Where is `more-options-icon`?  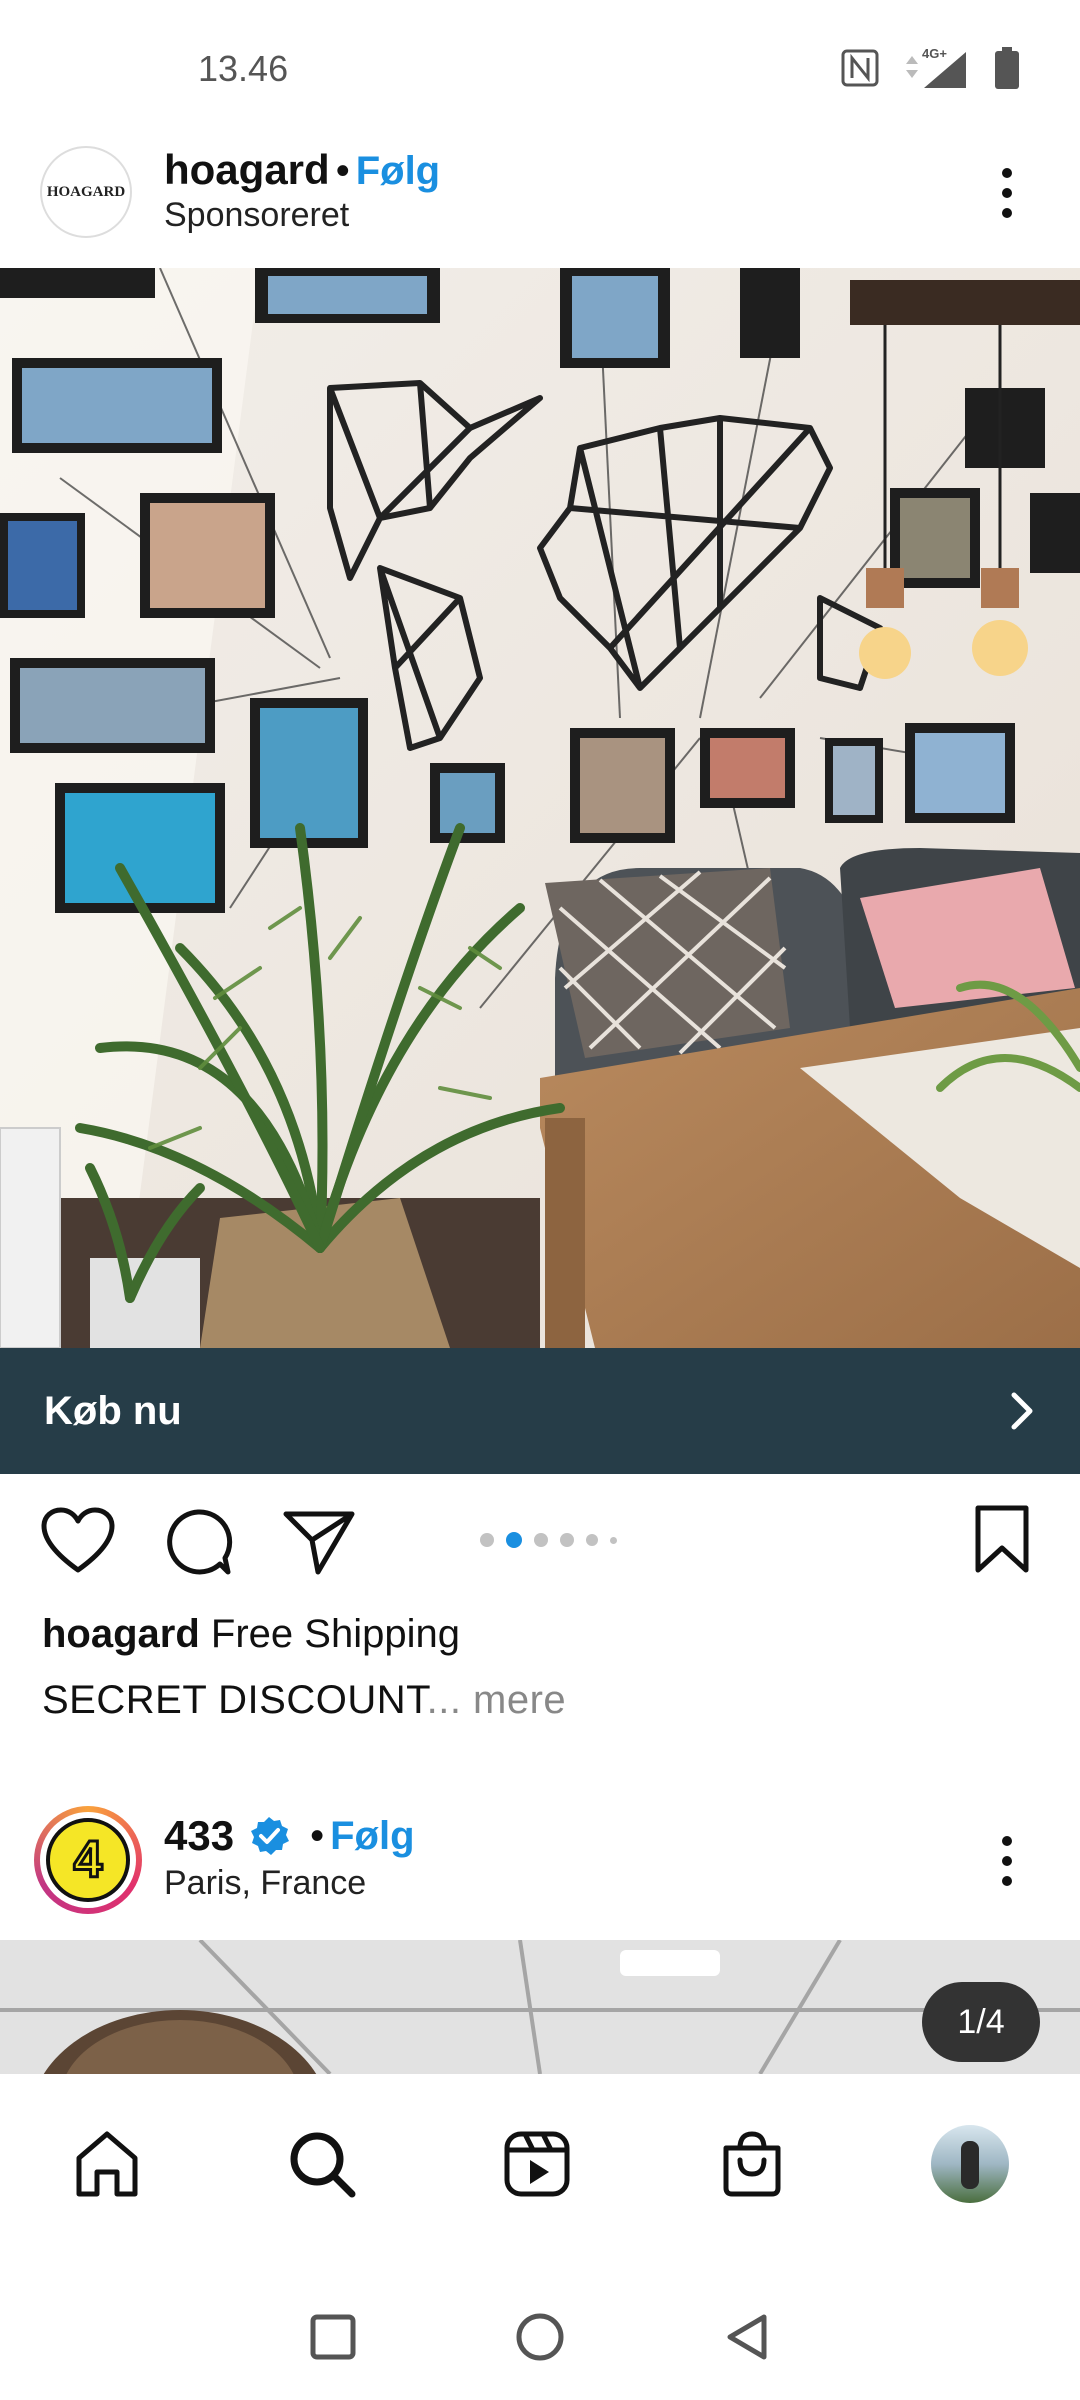
more-options-icon is located at coordinates (1007, 193).